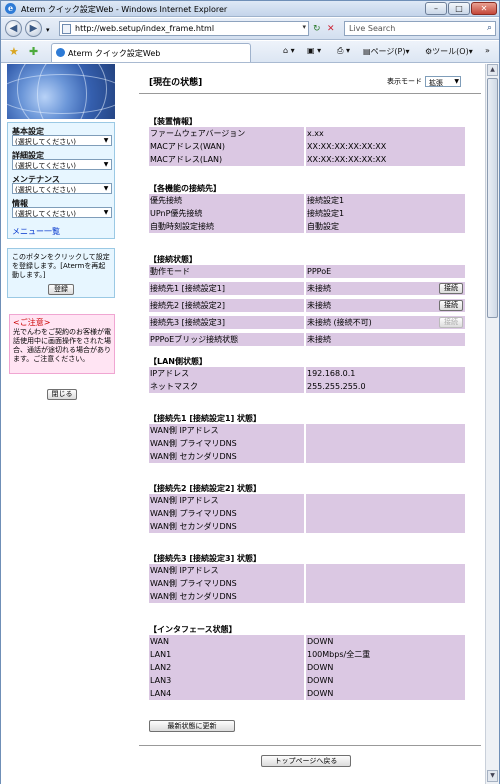  I want to click on favorites-star-icon: ★, so click(14, 51).